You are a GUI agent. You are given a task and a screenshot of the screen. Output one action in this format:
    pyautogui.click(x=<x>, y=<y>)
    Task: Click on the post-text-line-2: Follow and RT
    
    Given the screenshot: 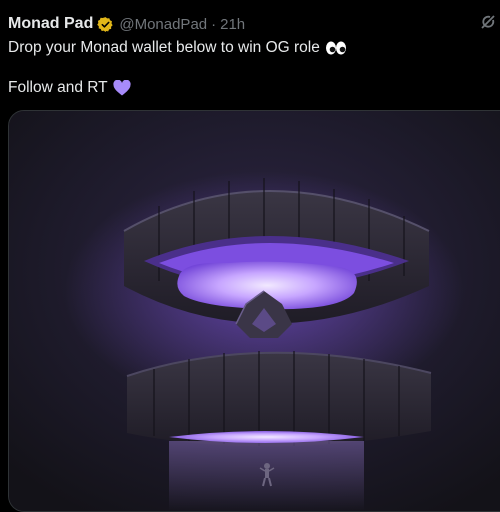 What is the action you would take?
    pyautogui.click(x=69, y=88)
    